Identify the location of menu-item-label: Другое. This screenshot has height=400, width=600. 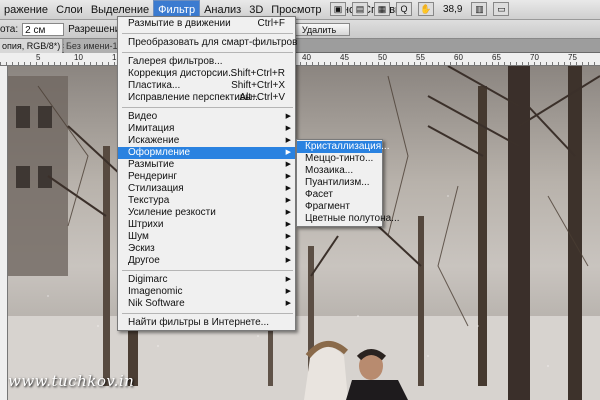
(144, 260).